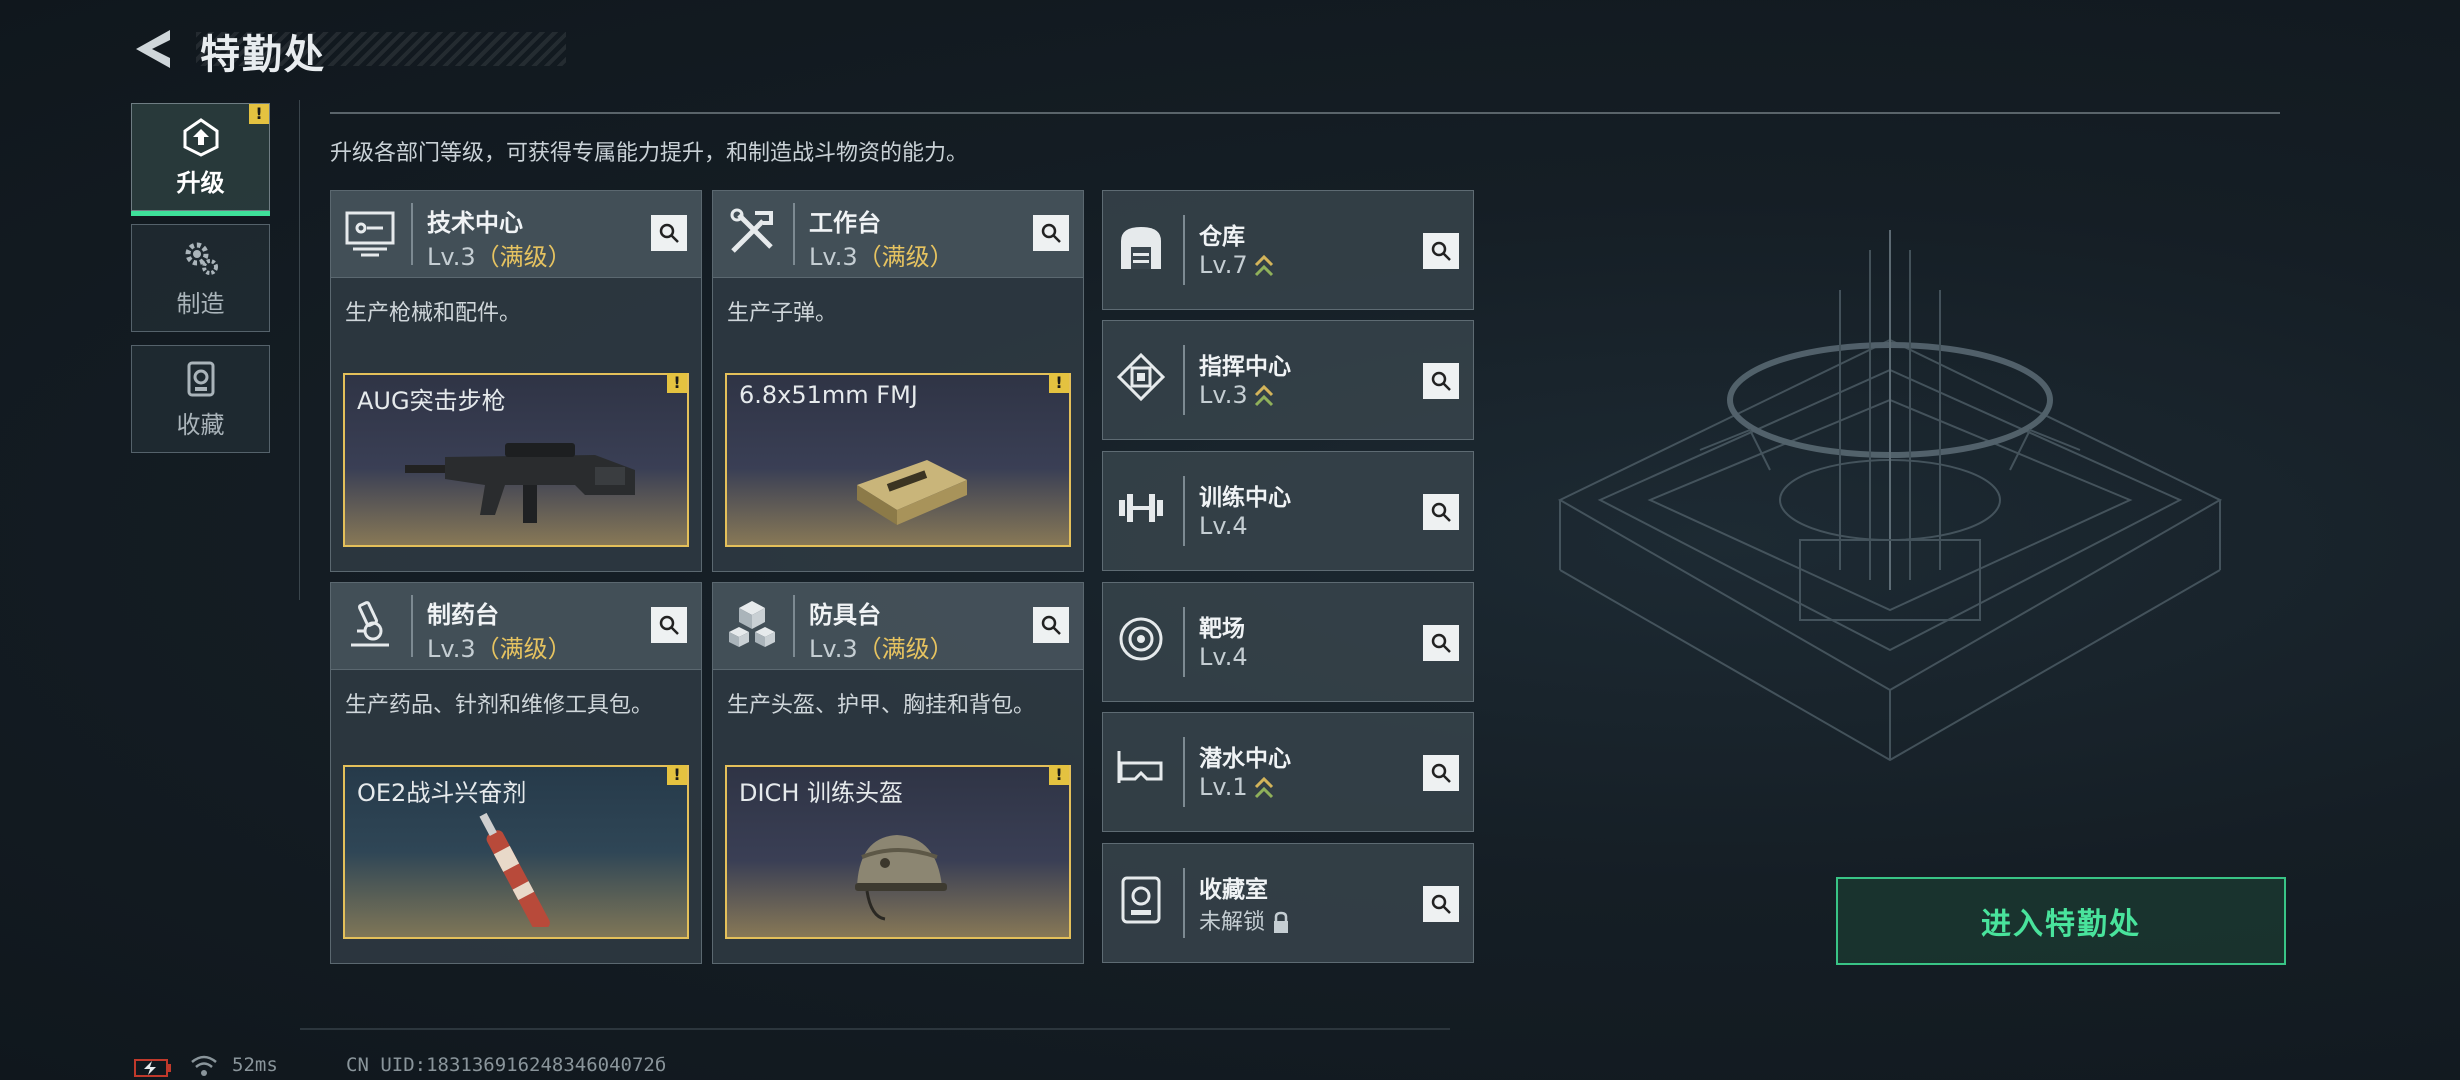 The height and width of the screenshot is (1080, 2460). What do you see at coordinates (200, 278) in the screenshot?
I see `tab-manufacture: 制造` at bounding box center [200, 278].